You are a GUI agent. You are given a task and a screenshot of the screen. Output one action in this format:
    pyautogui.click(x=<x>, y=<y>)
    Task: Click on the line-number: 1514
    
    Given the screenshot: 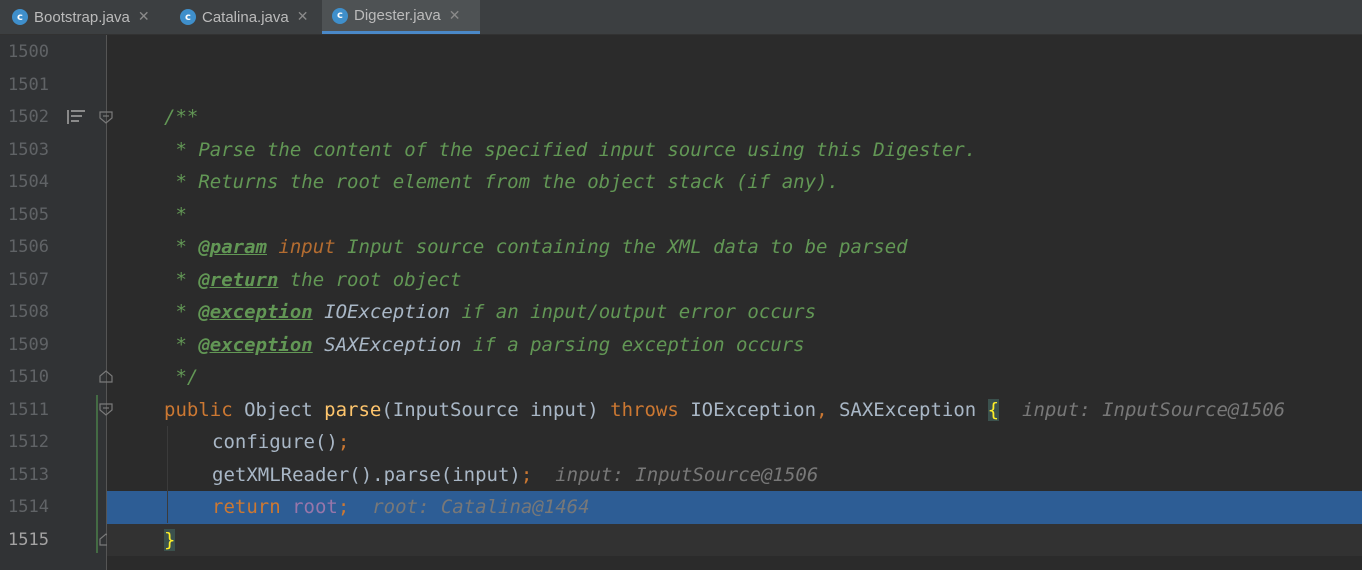 What is the action you would take?
    pyautogui.click(x=28, y=507)
    